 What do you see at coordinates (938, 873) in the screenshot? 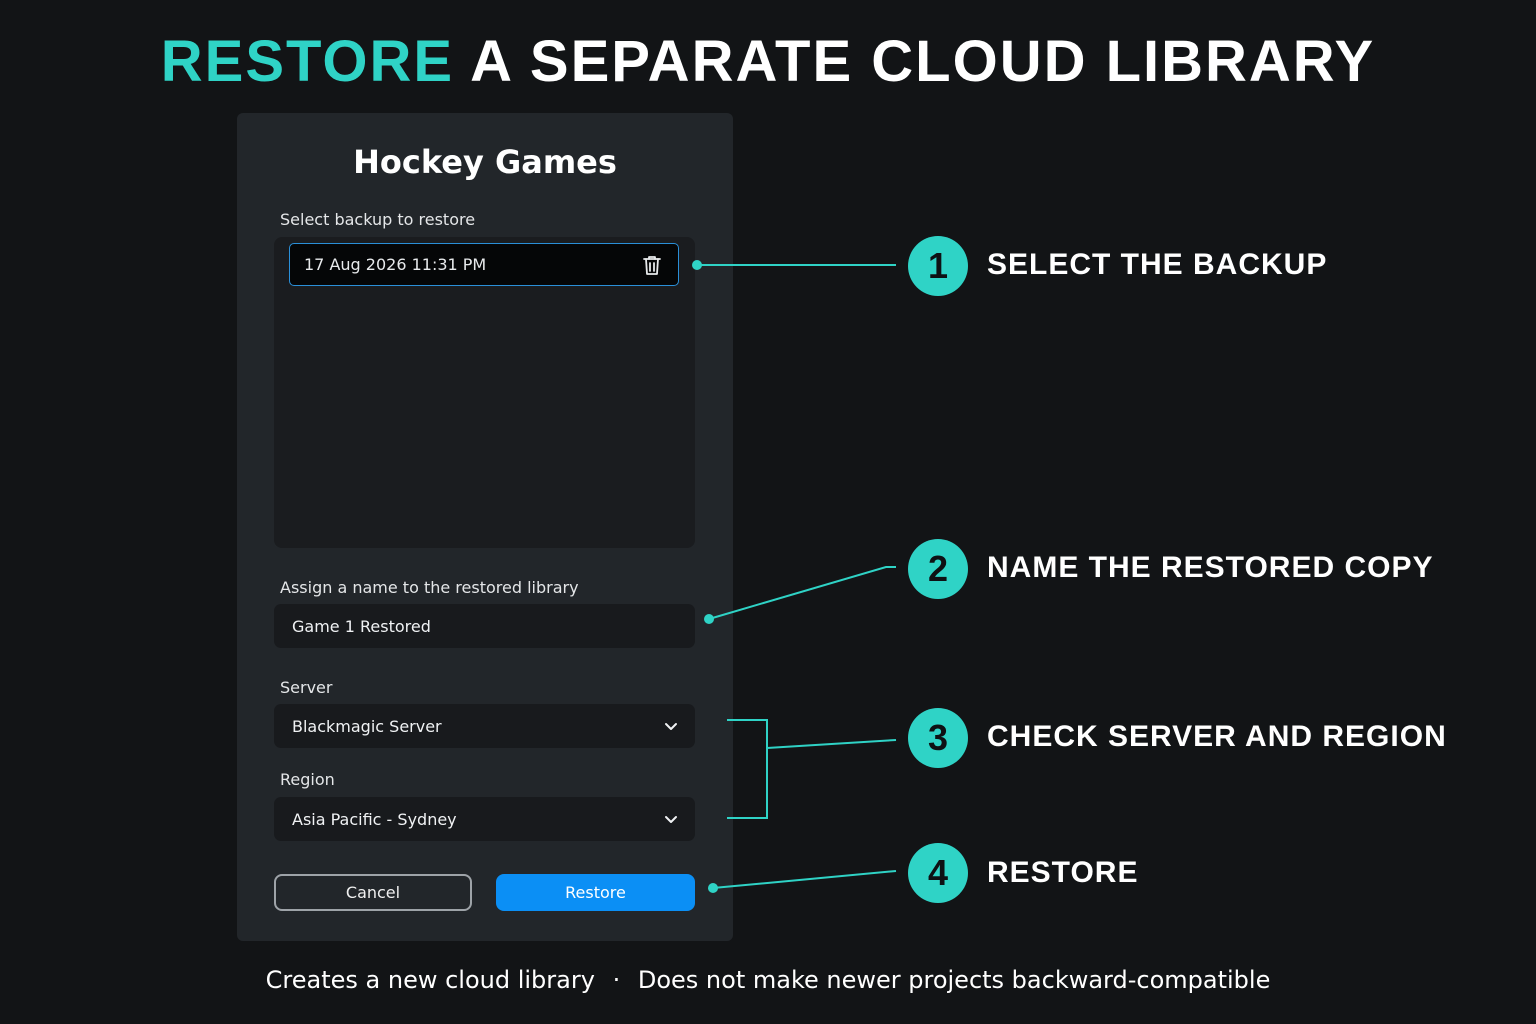
I see `step-4-badge: 4` at bounding box center [938, 873].